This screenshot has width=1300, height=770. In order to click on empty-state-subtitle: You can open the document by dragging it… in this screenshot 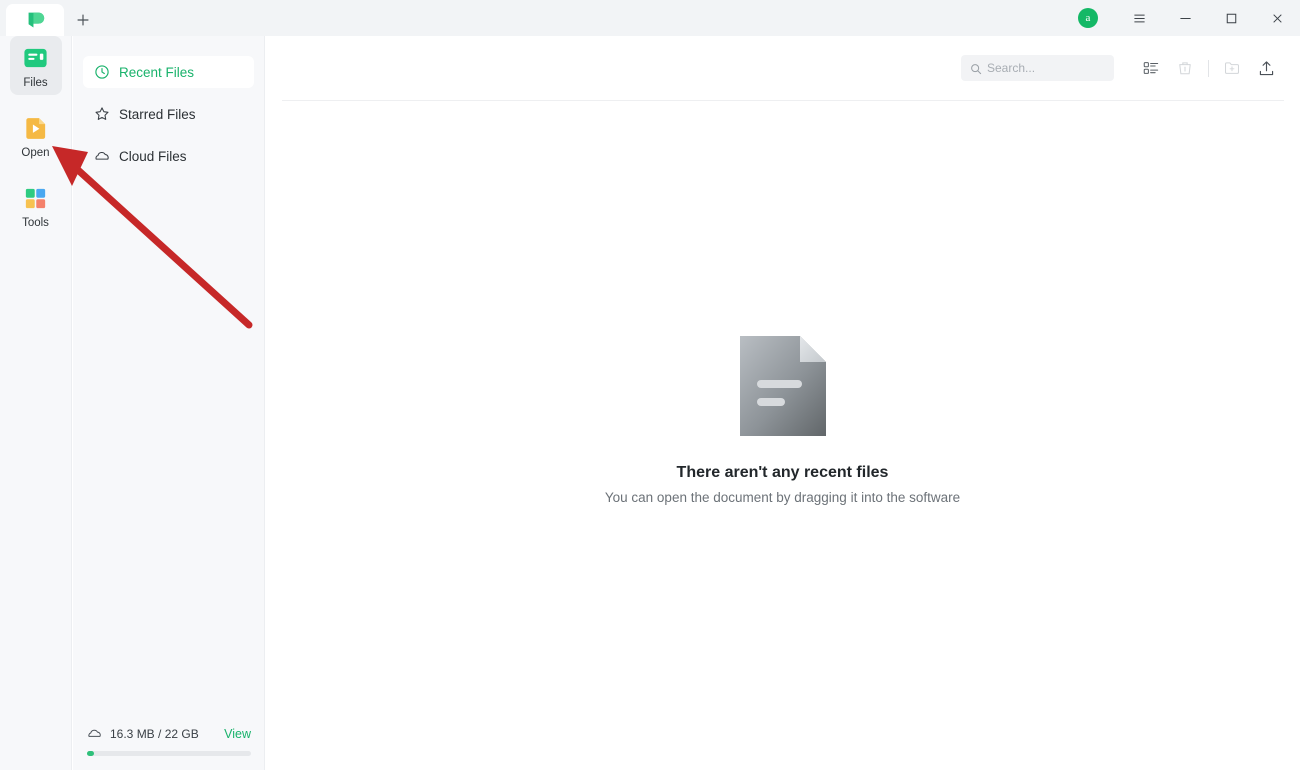, I will do `click(782, 497)`.